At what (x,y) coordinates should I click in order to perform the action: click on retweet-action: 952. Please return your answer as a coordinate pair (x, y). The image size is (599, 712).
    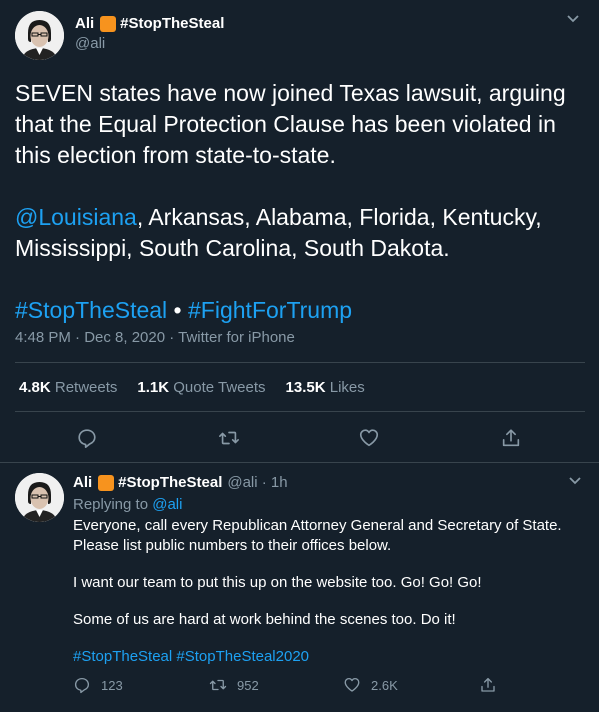
    Looking at the image, I should click on (234, 685).